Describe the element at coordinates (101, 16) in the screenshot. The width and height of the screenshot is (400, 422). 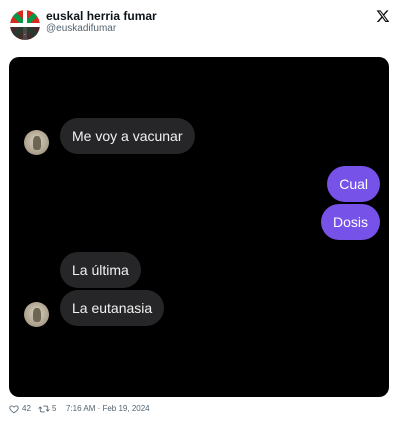
I see `author-name: euskal herria fumar` at that location.